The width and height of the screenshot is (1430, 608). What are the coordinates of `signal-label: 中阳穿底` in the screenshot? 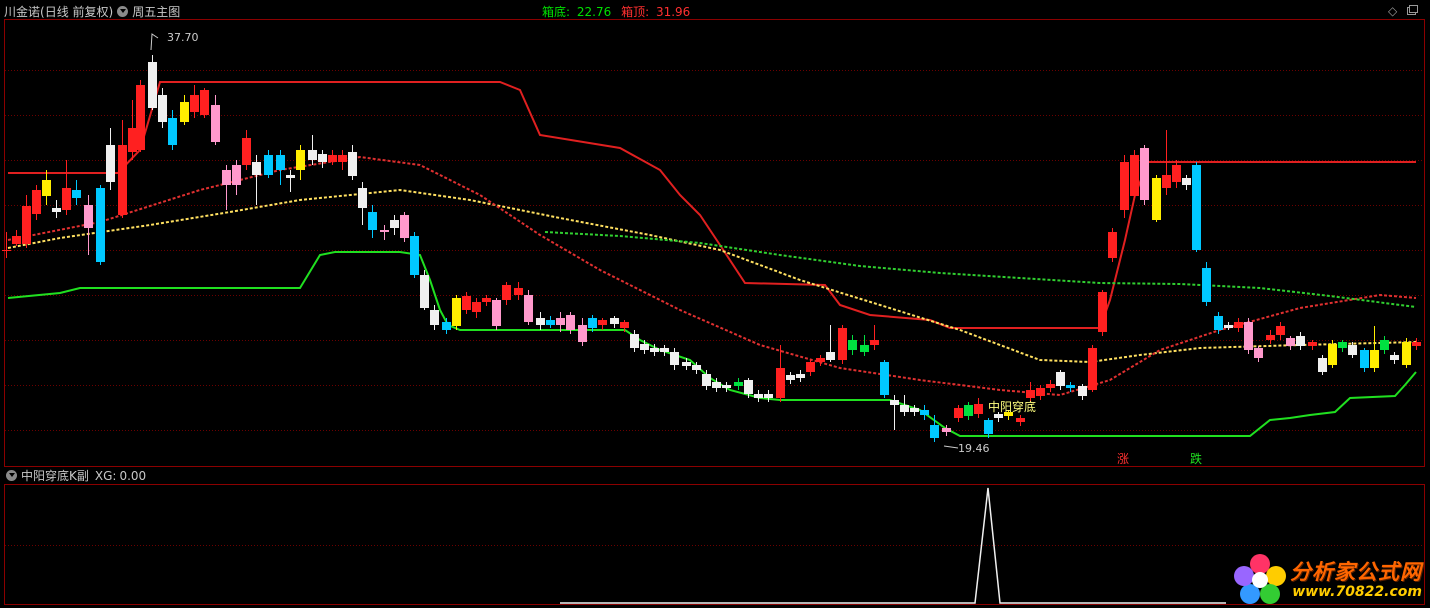 It's located at (1012, 406).